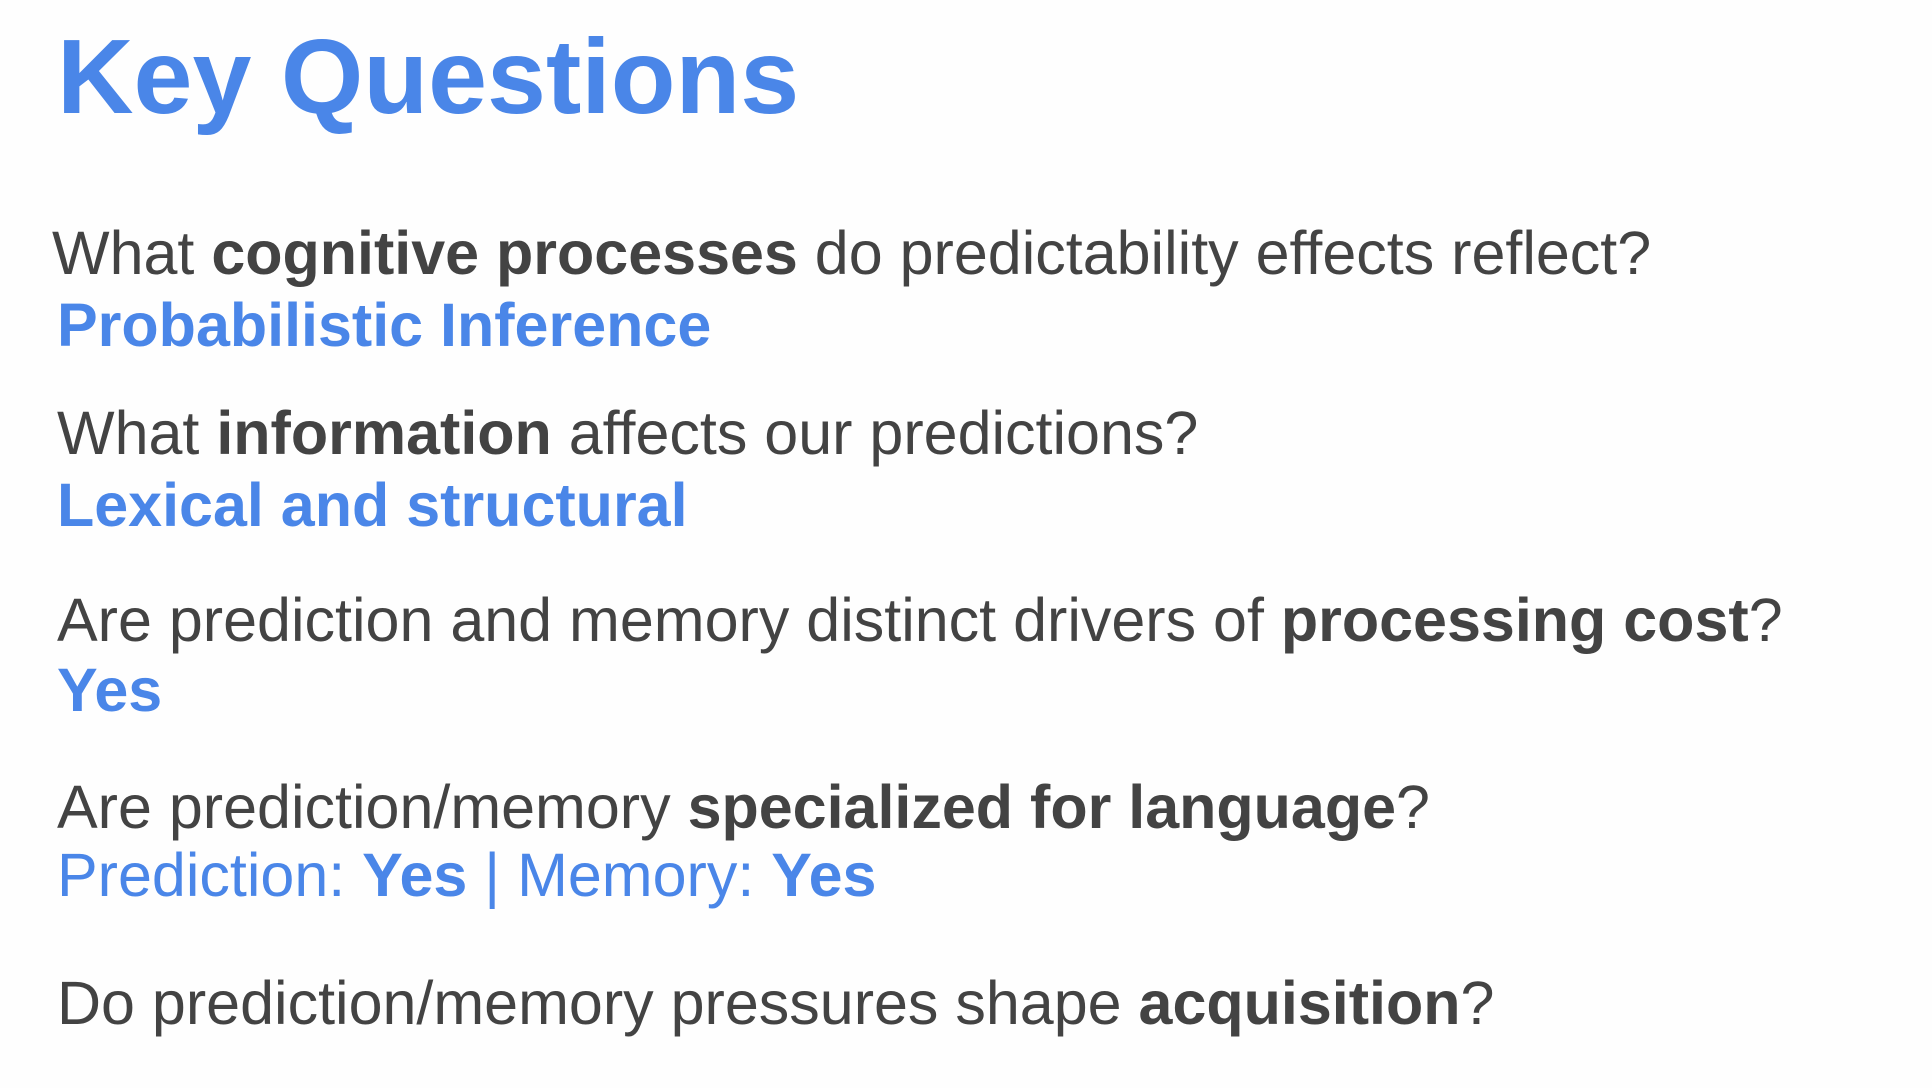 This screenshot has width=1932, height=1088. Describe the element at coordinates (210, 875) in the screenshot. I see `answer-4-prediction-label: Prediction:` at that location.